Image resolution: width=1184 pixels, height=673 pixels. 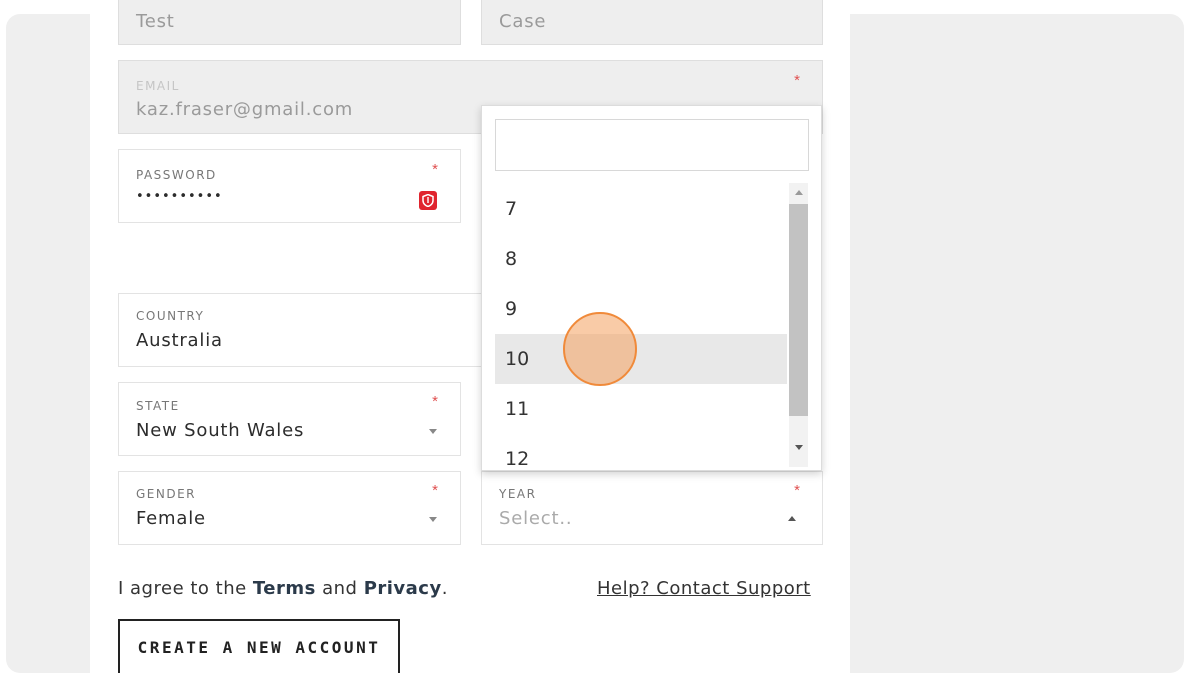 What do you see at coordinates (799, 192) in the screenshot?
I see `scroll-up-icon` at bounding box center [799, 192].